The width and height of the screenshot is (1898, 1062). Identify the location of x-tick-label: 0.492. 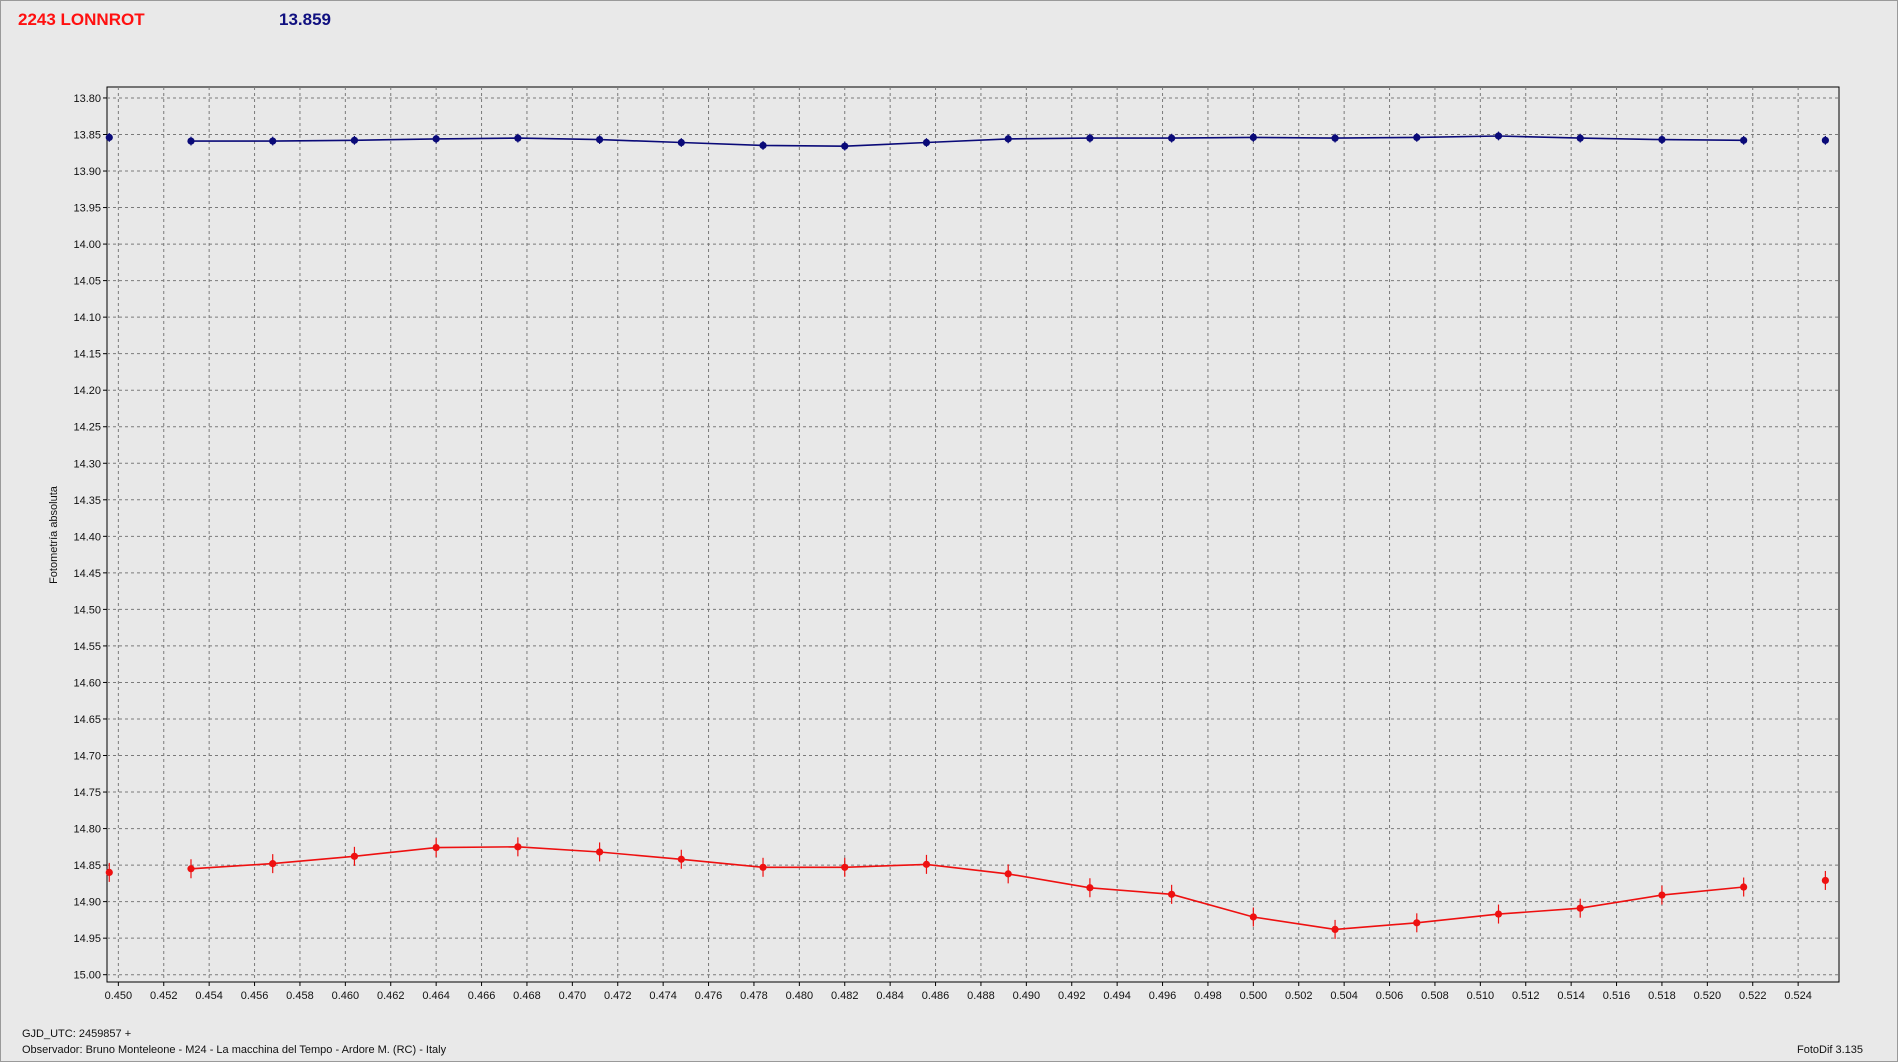
(1072, 996).